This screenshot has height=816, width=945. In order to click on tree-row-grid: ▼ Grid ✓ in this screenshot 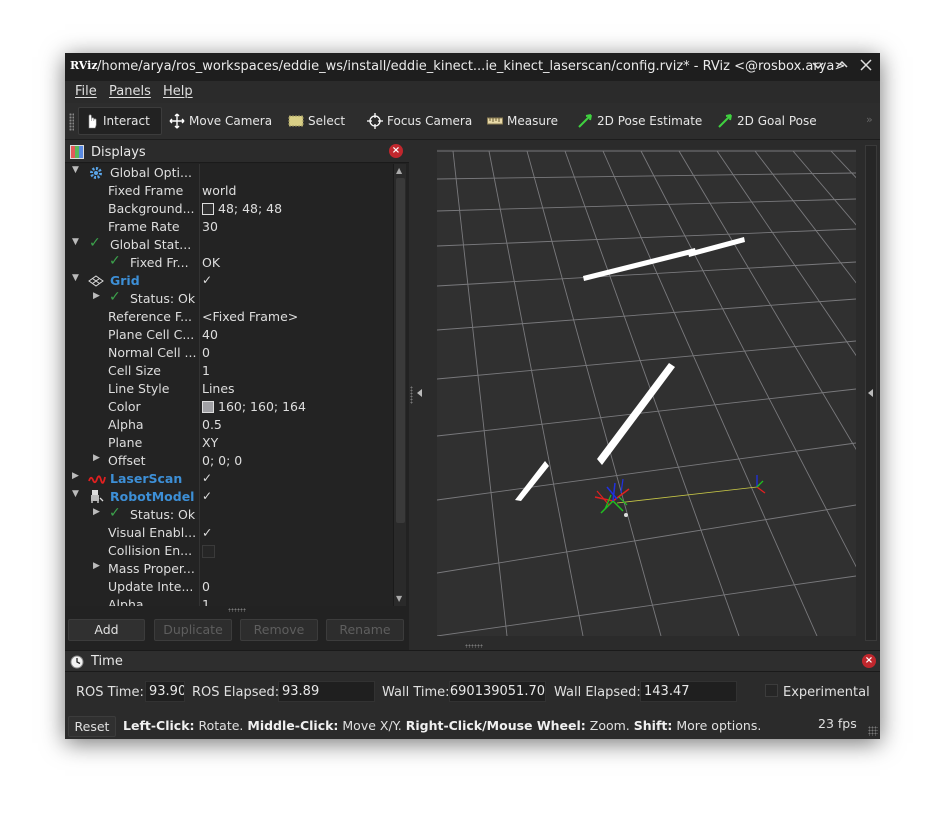, I will do `click(229, 281)`.